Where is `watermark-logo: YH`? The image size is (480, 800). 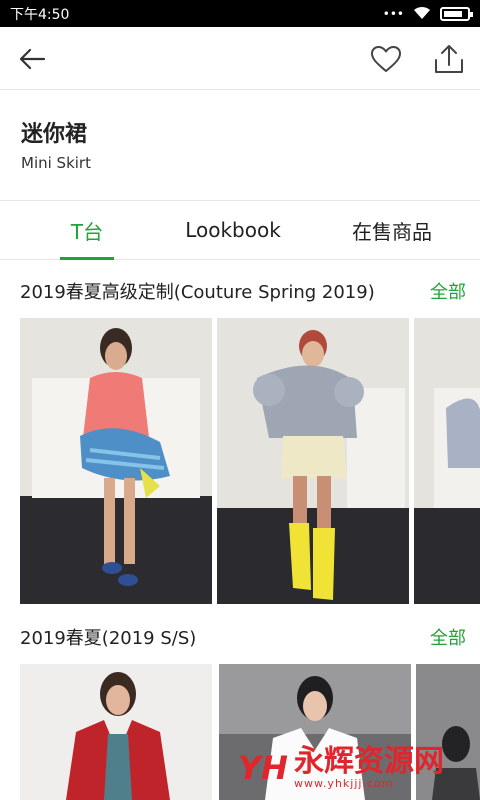 watermark-logo: YH is located at coordinates (263, 768).